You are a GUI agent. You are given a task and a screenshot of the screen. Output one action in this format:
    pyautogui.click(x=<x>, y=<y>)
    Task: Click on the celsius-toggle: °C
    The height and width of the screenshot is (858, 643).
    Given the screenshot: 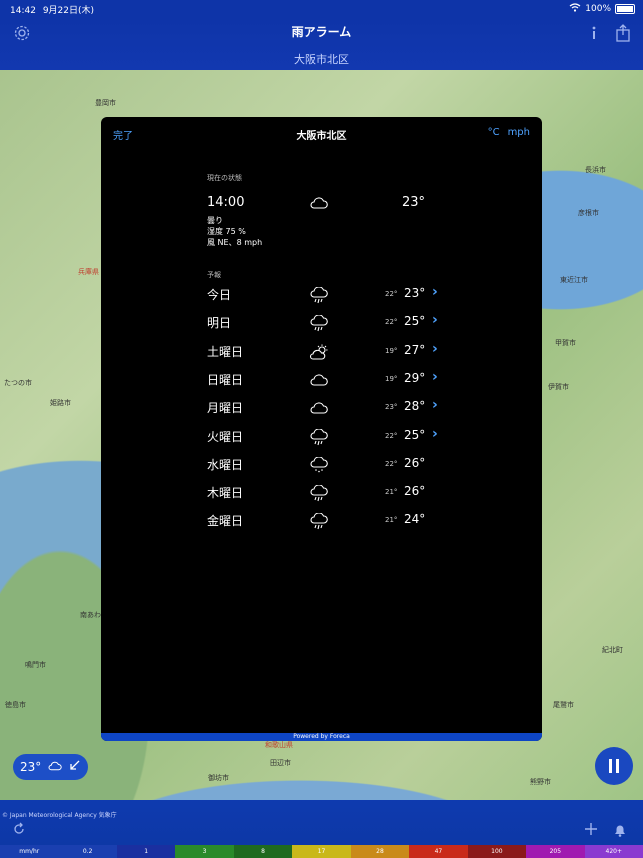 What is the action you would take?
    pyautogui.click(x=494, y=132)
    